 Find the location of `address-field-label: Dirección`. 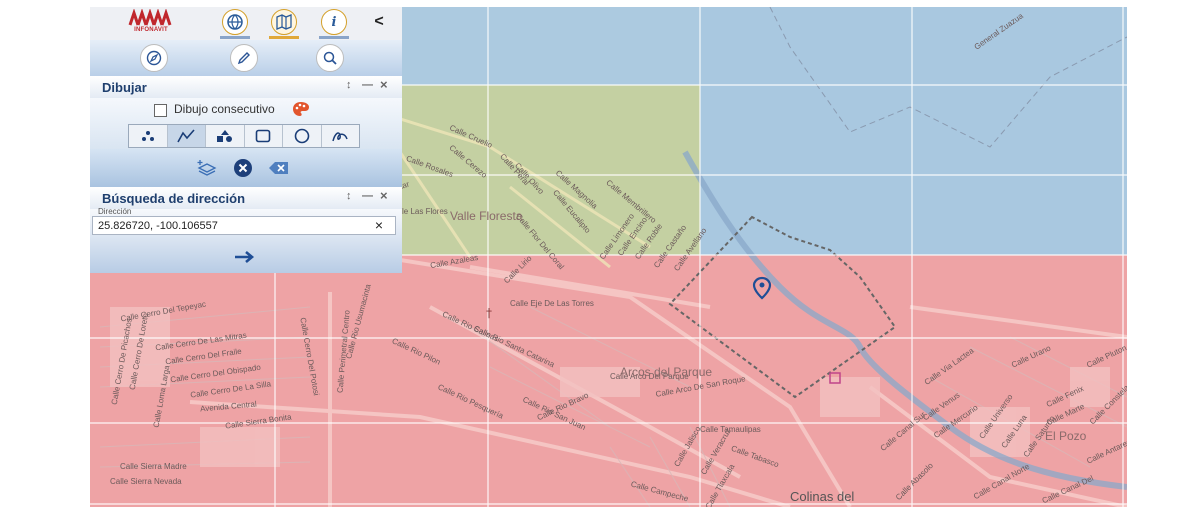

address-field-label: Dirección is located at coordinates (115, 211).